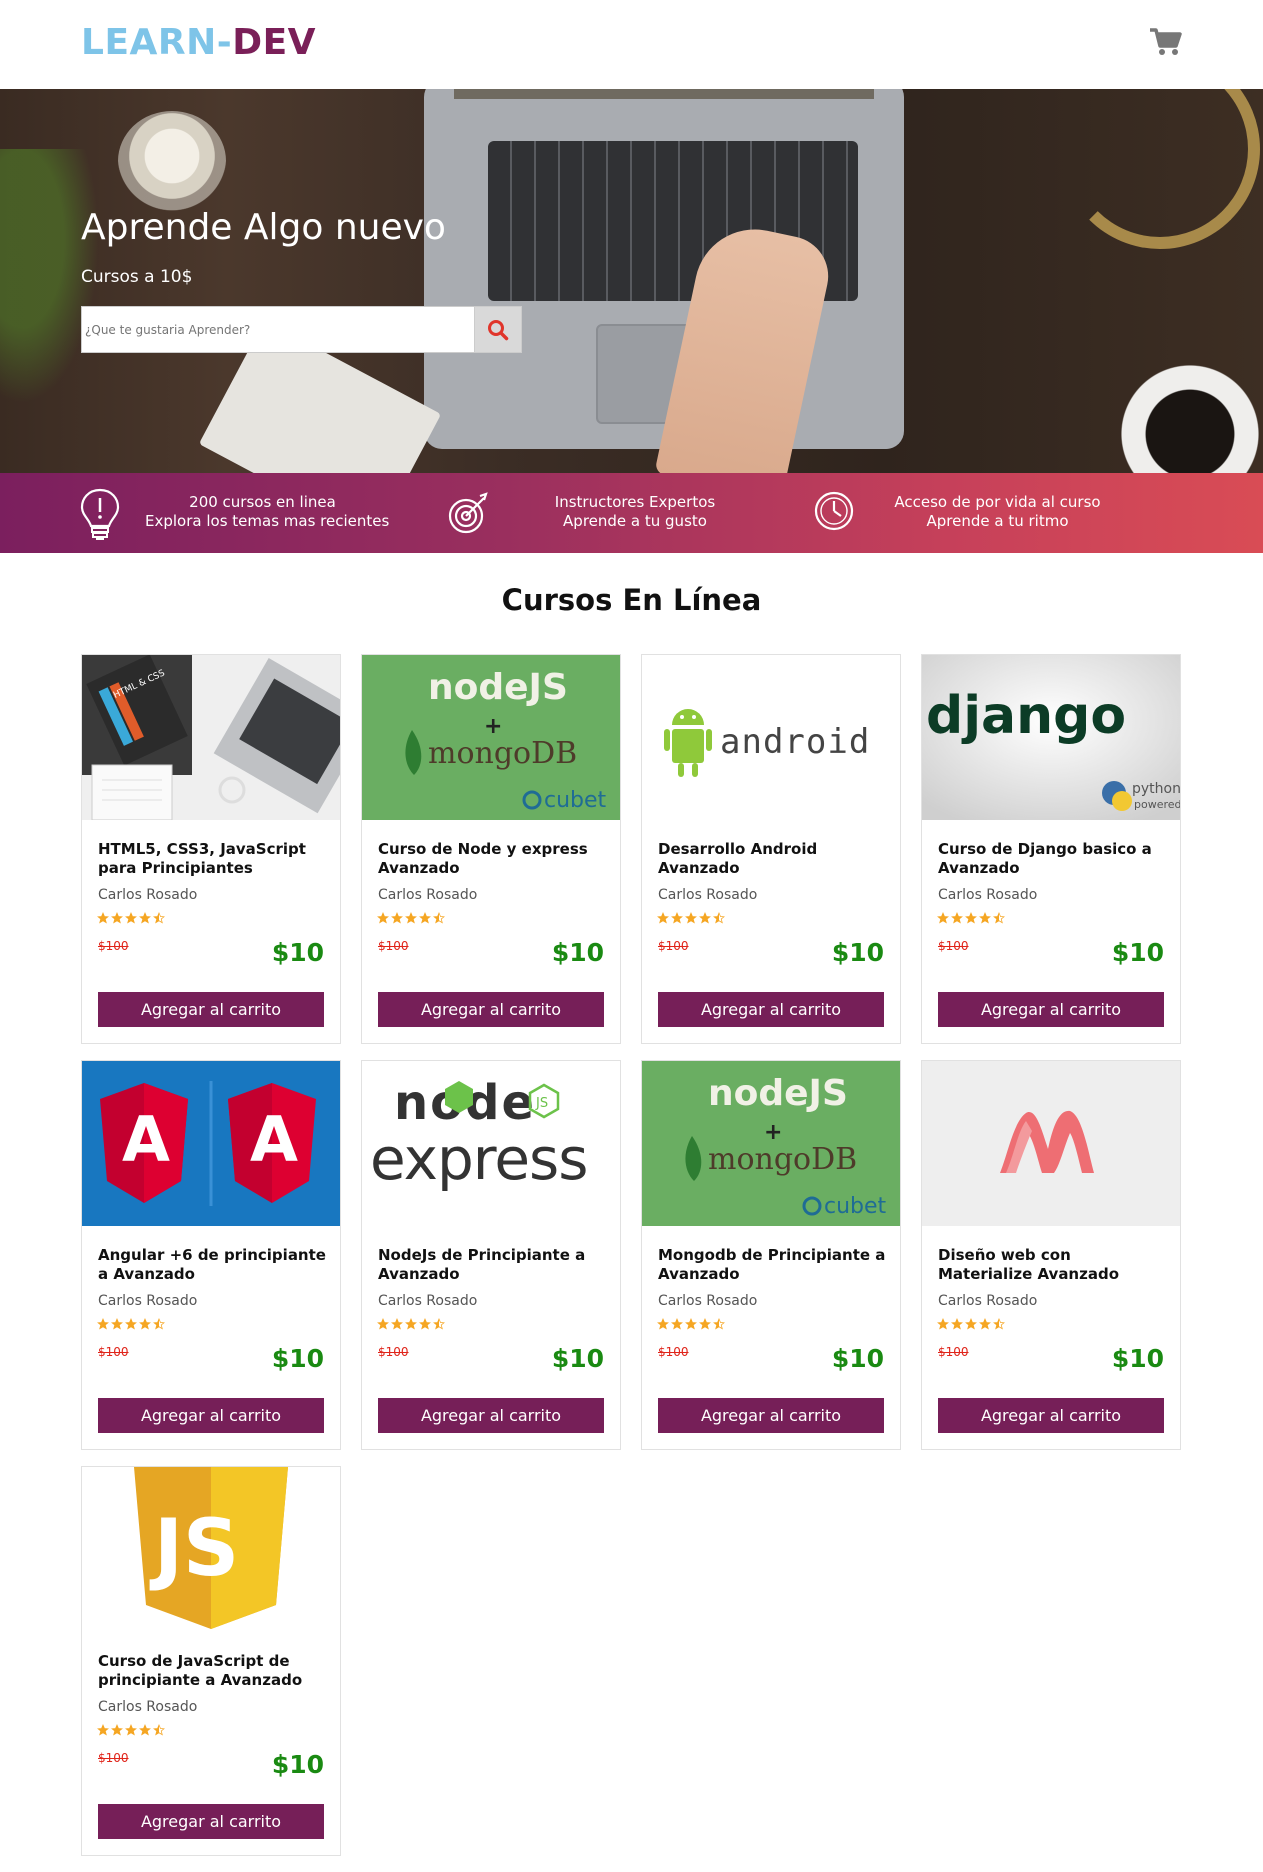 The image size is (1263, 1872). Describe the element at coordinates (771, 737) in the screenshot. I see `course-image-android: android` at that location.